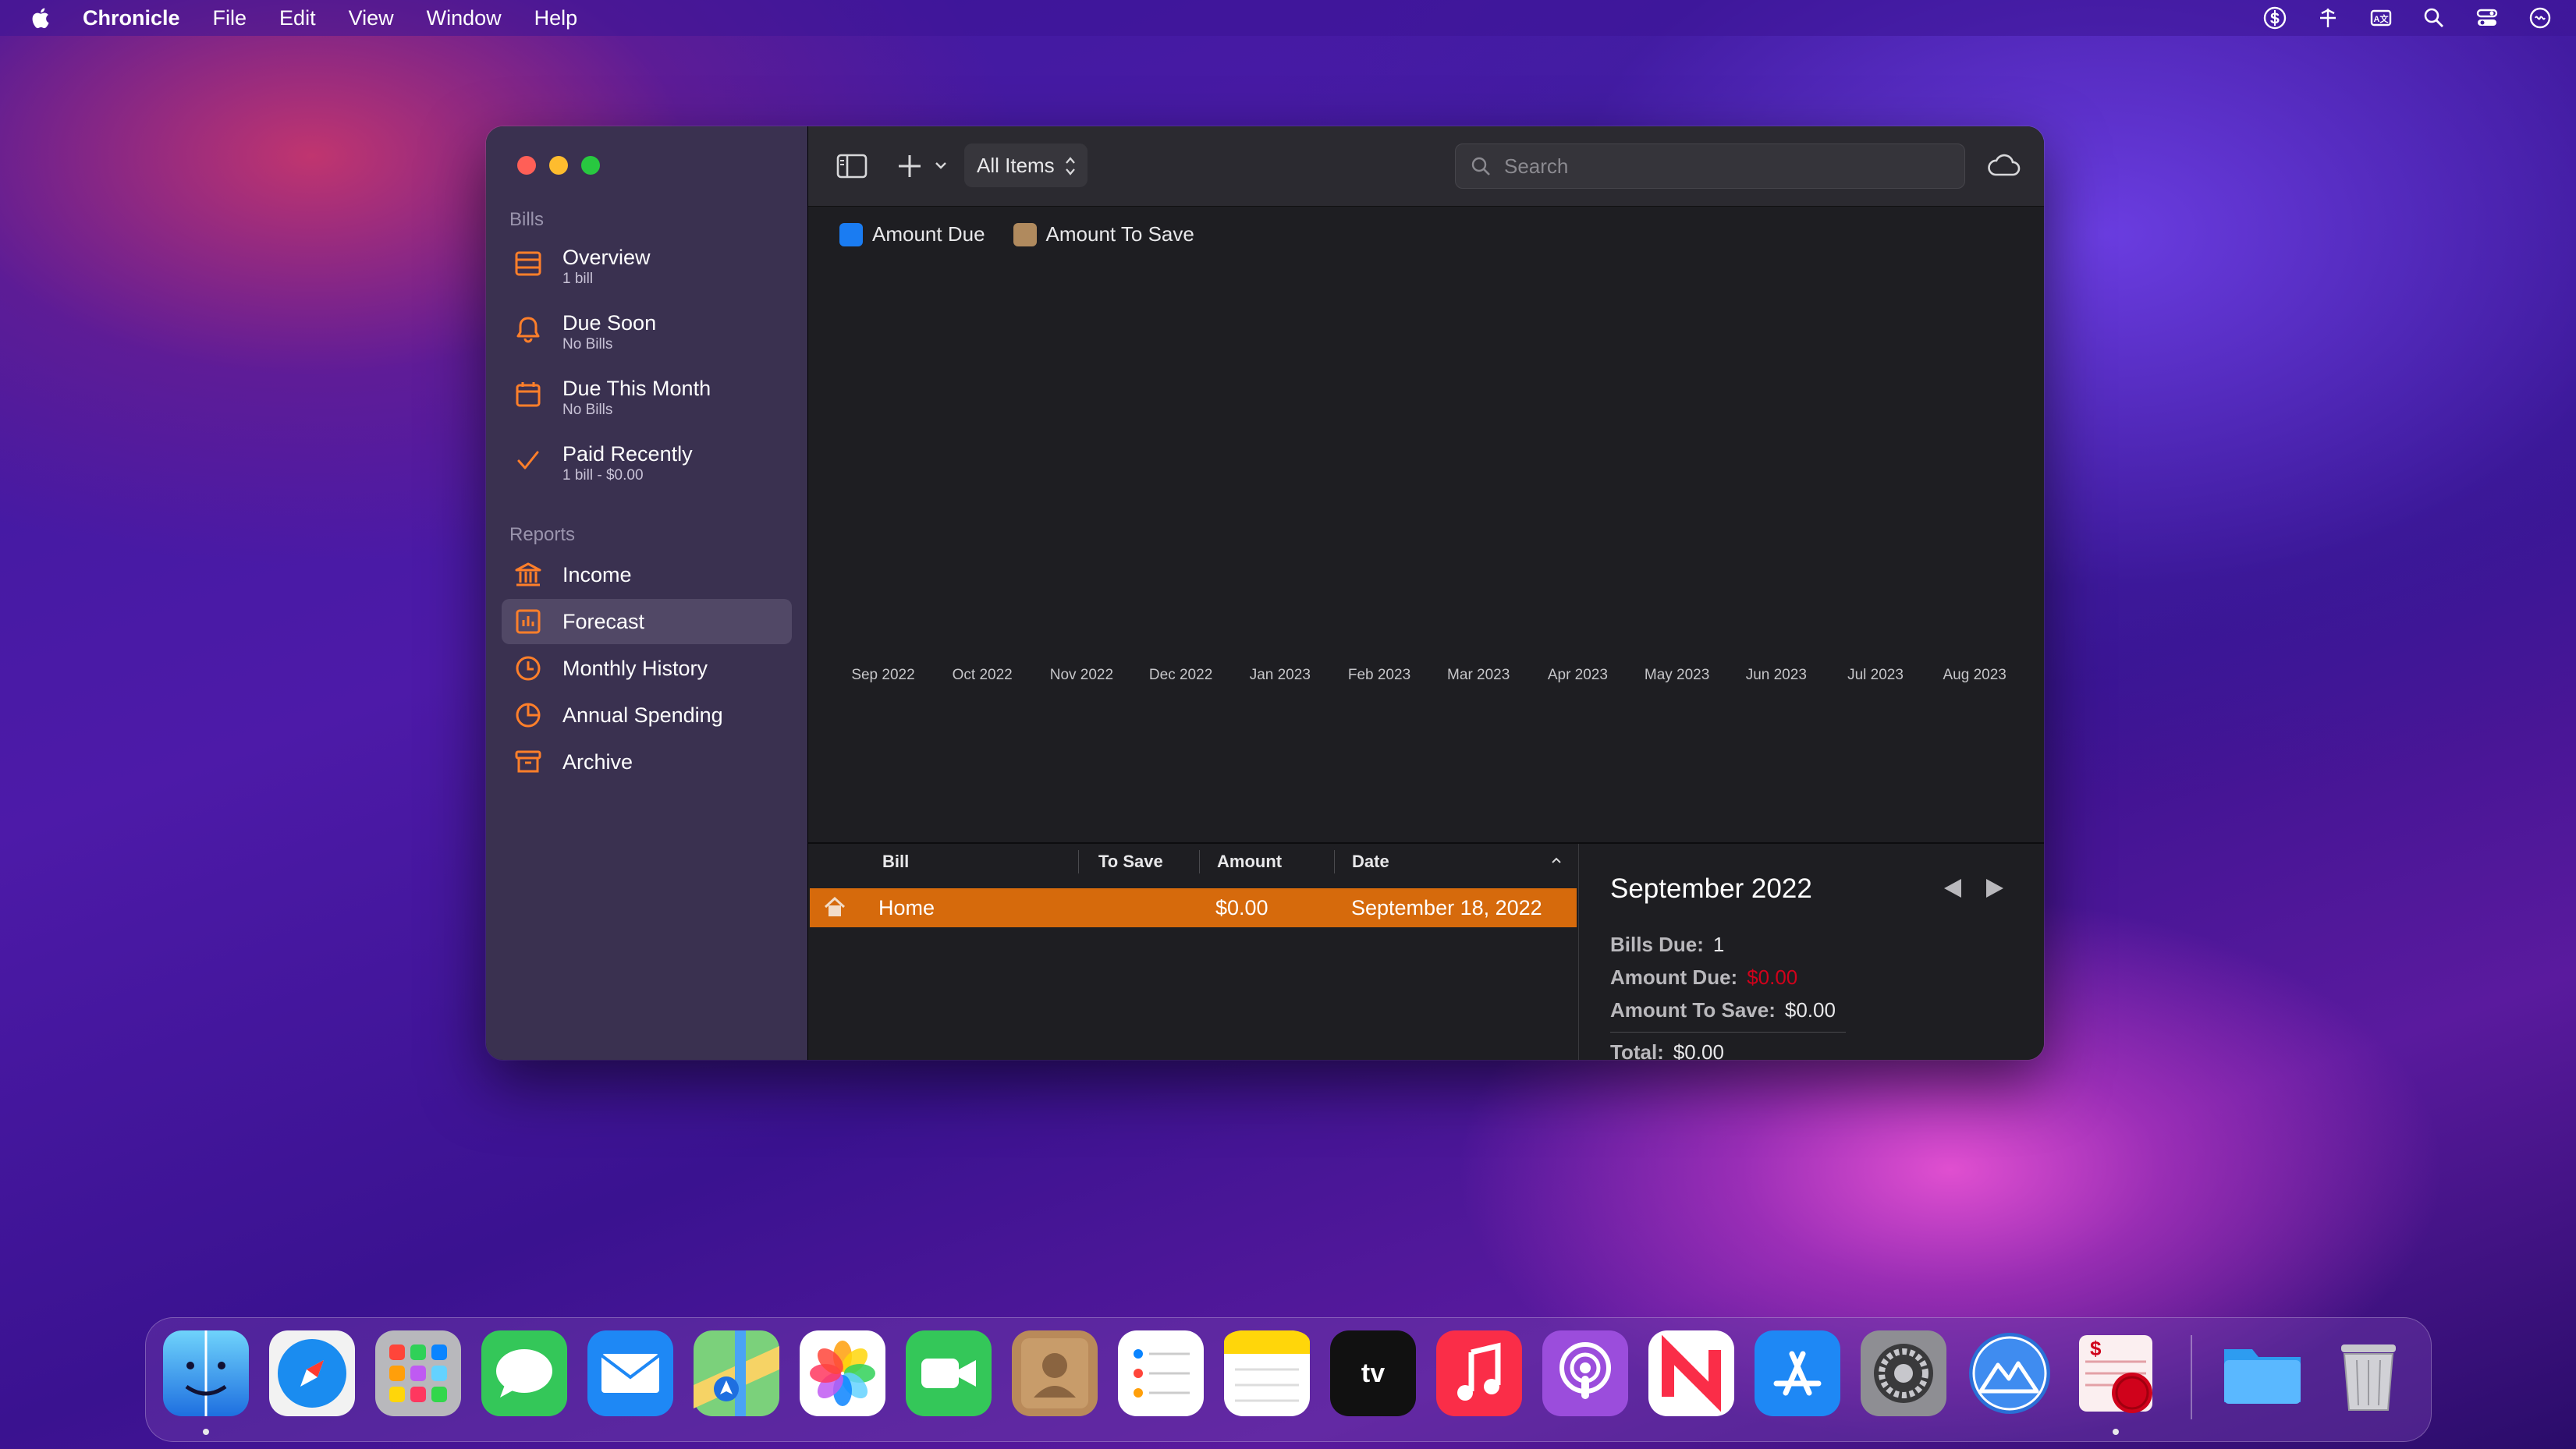 This screenshot has height=1449, width=2576. Describe the element at coordinates (2380, 17) in the screenshot. I see `keyboard-icon: A文` at that location.